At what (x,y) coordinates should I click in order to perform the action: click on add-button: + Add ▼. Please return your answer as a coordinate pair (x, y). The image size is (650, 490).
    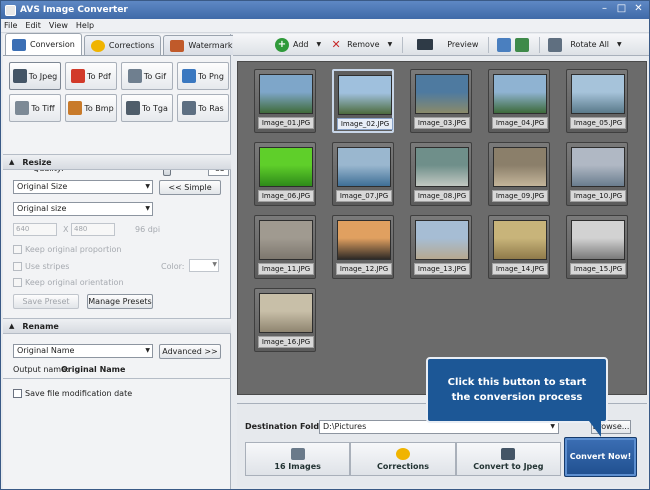
    Looking at the image, I should click on (298, 44).